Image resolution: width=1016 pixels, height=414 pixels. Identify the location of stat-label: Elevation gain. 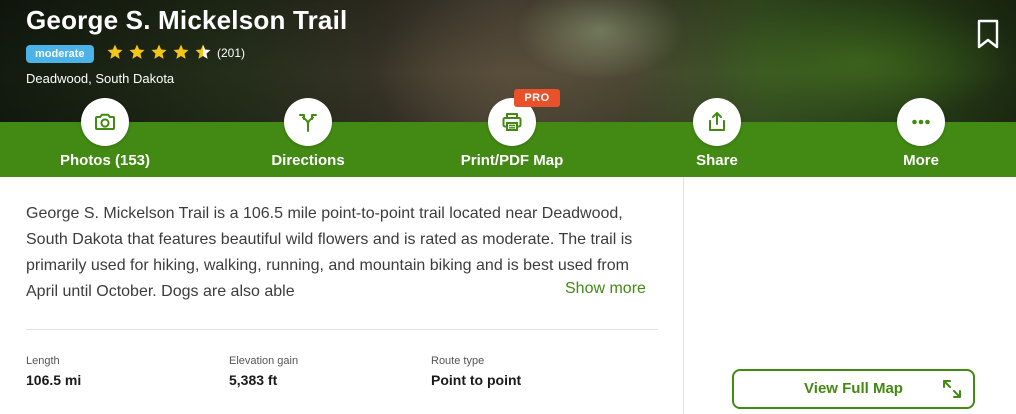
(264, 361).